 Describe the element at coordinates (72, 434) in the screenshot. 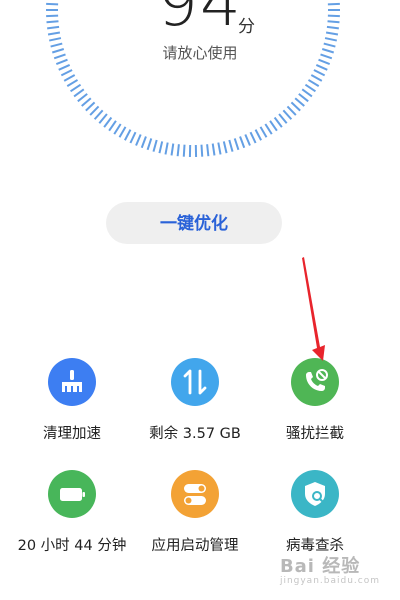

I see `tool-label: 清理加速` at that location.